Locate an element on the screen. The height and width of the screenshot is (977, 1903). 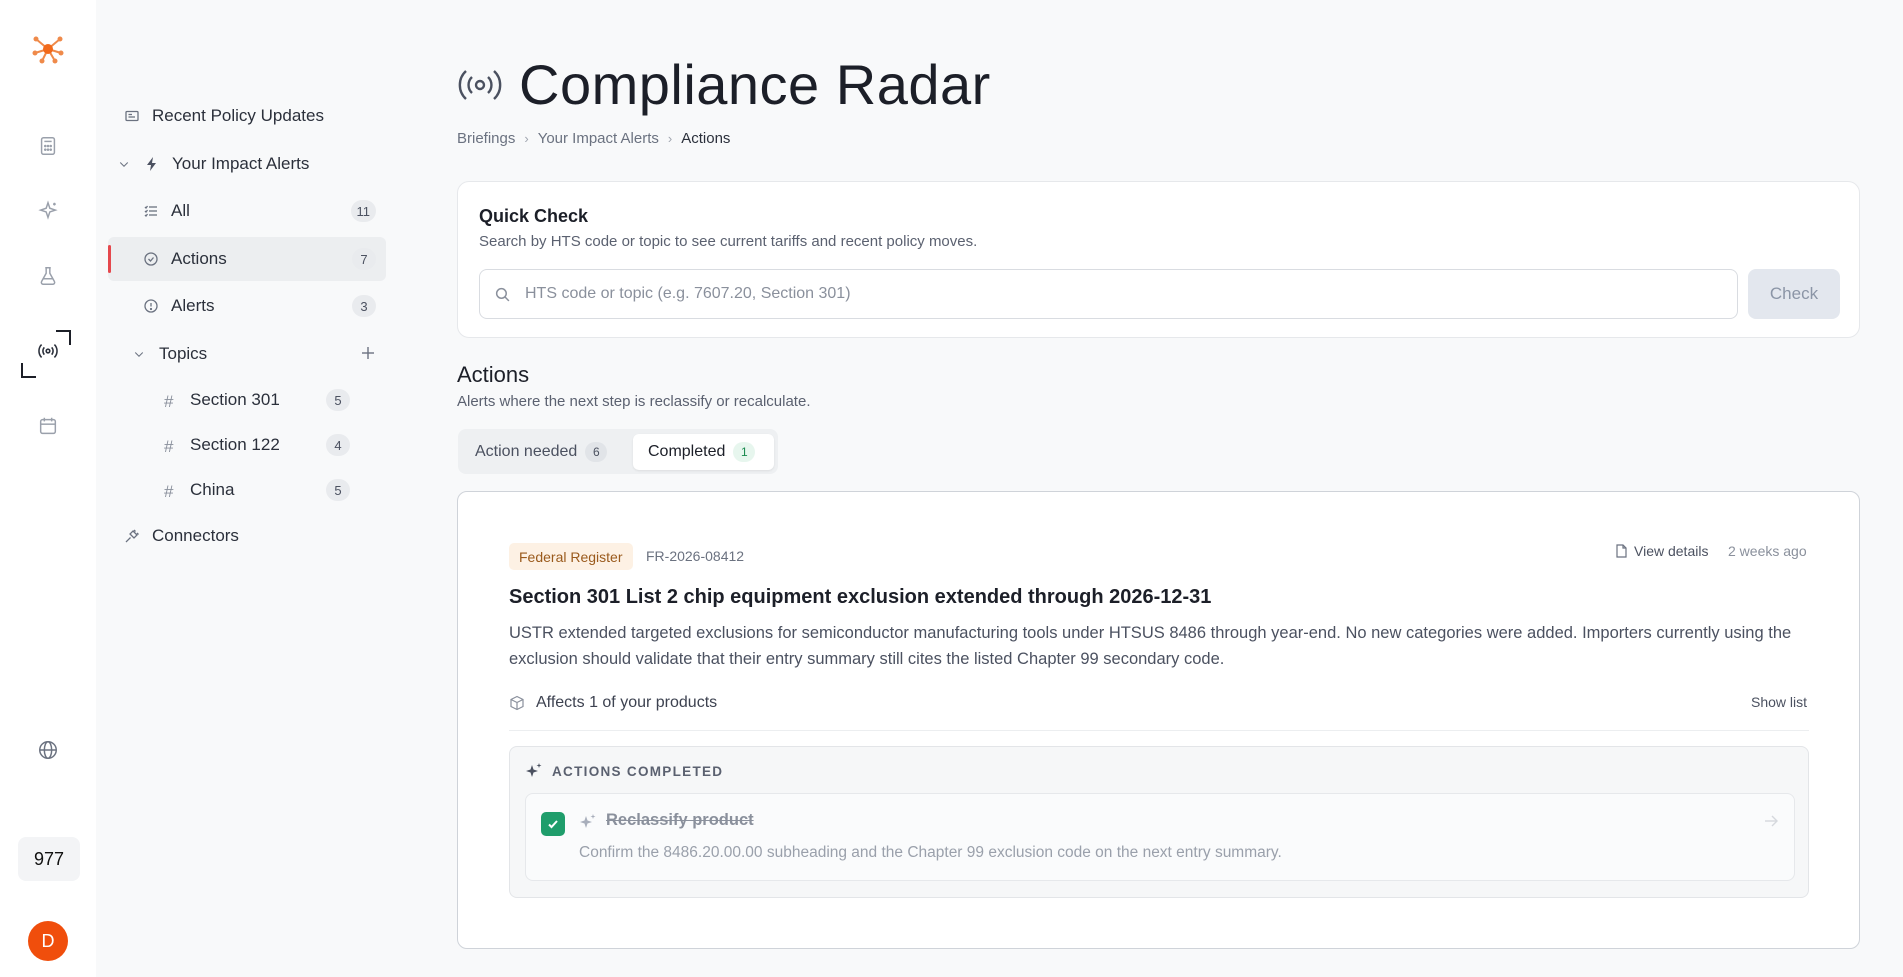
app-rail: 977 D is located at coordinates (48, 488).